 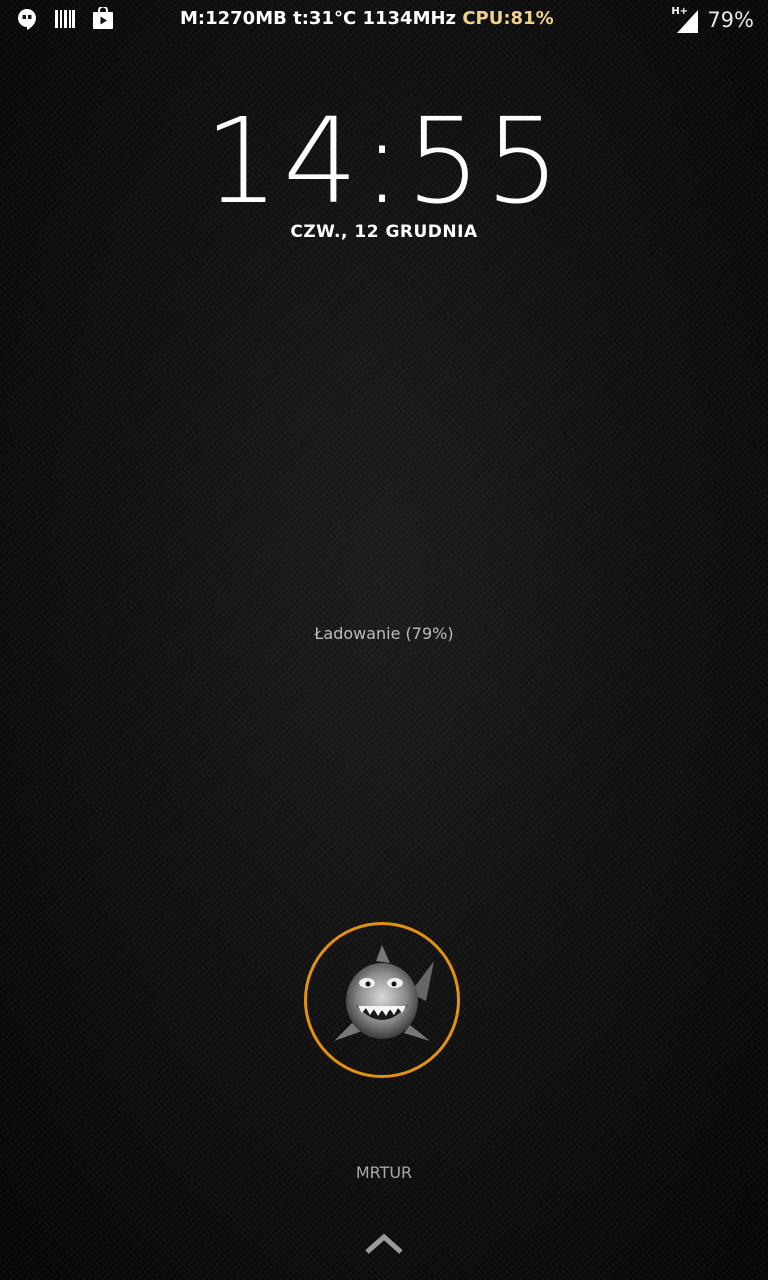 I want to click on hangouts-icon, so click(x=27, y=19).